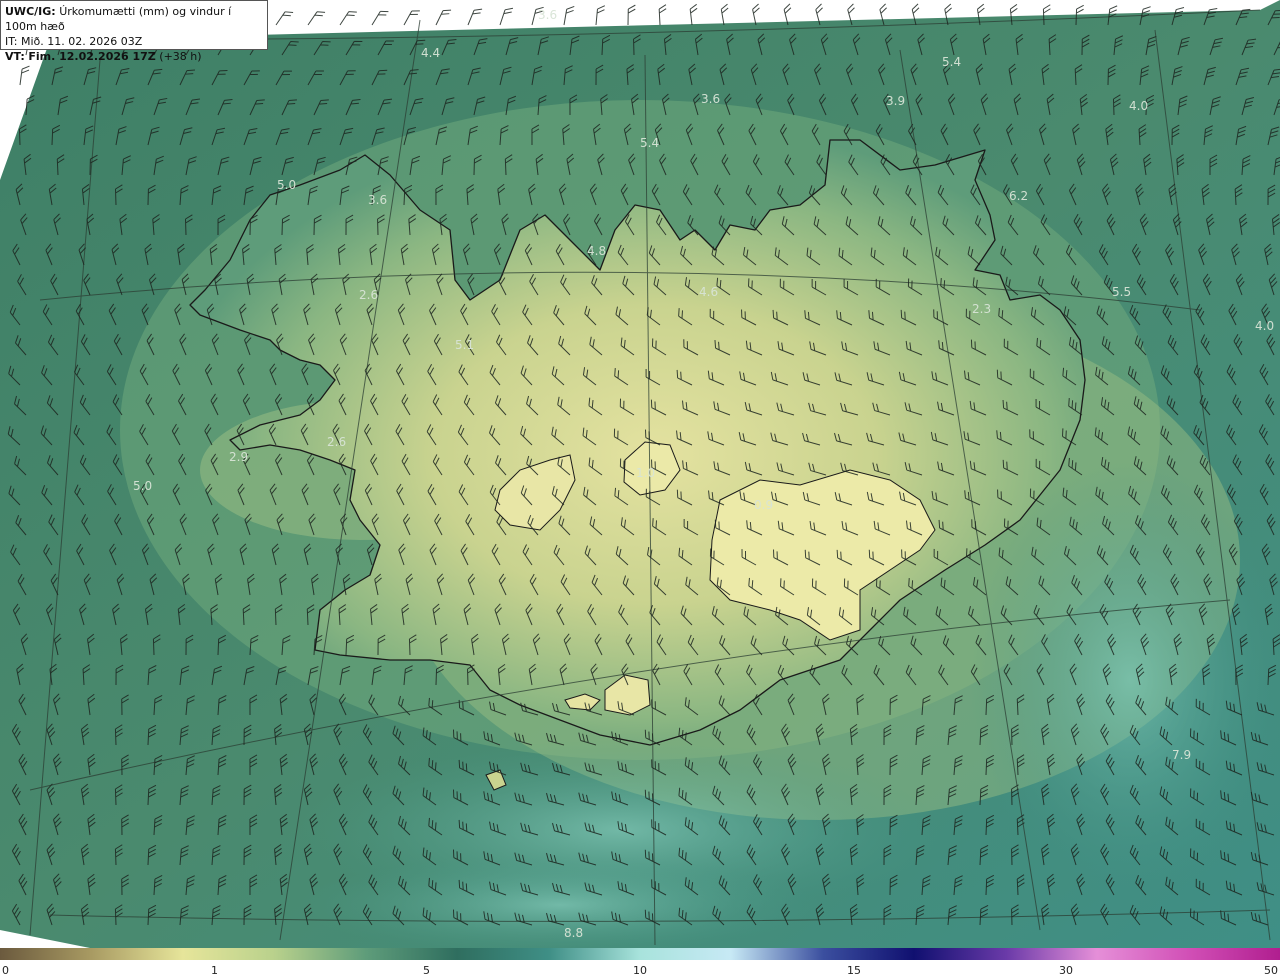 The image size is (1280, 978). What do you see at coordinates (854, 970) in the screenshot?
I see `colorbar-tick: 15` at bounding box center [854, 970].